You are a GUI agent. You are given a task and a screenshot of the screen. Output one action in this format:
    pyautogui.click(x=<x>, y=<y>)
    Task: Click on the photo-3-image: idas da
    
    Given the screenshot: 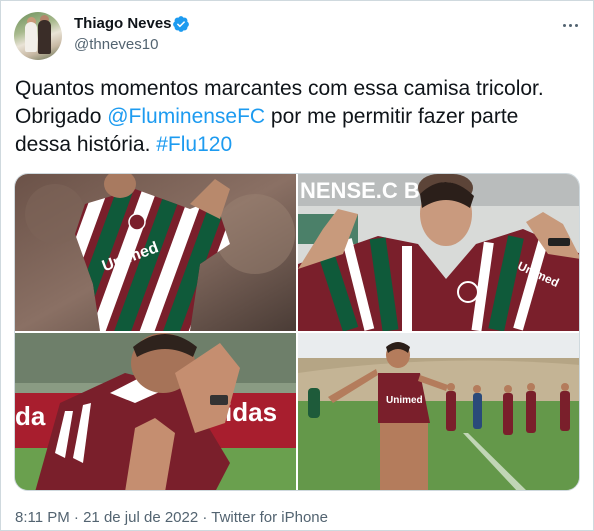 What is the action you would take?
    pyautogui.click(x=155, y=411)
    